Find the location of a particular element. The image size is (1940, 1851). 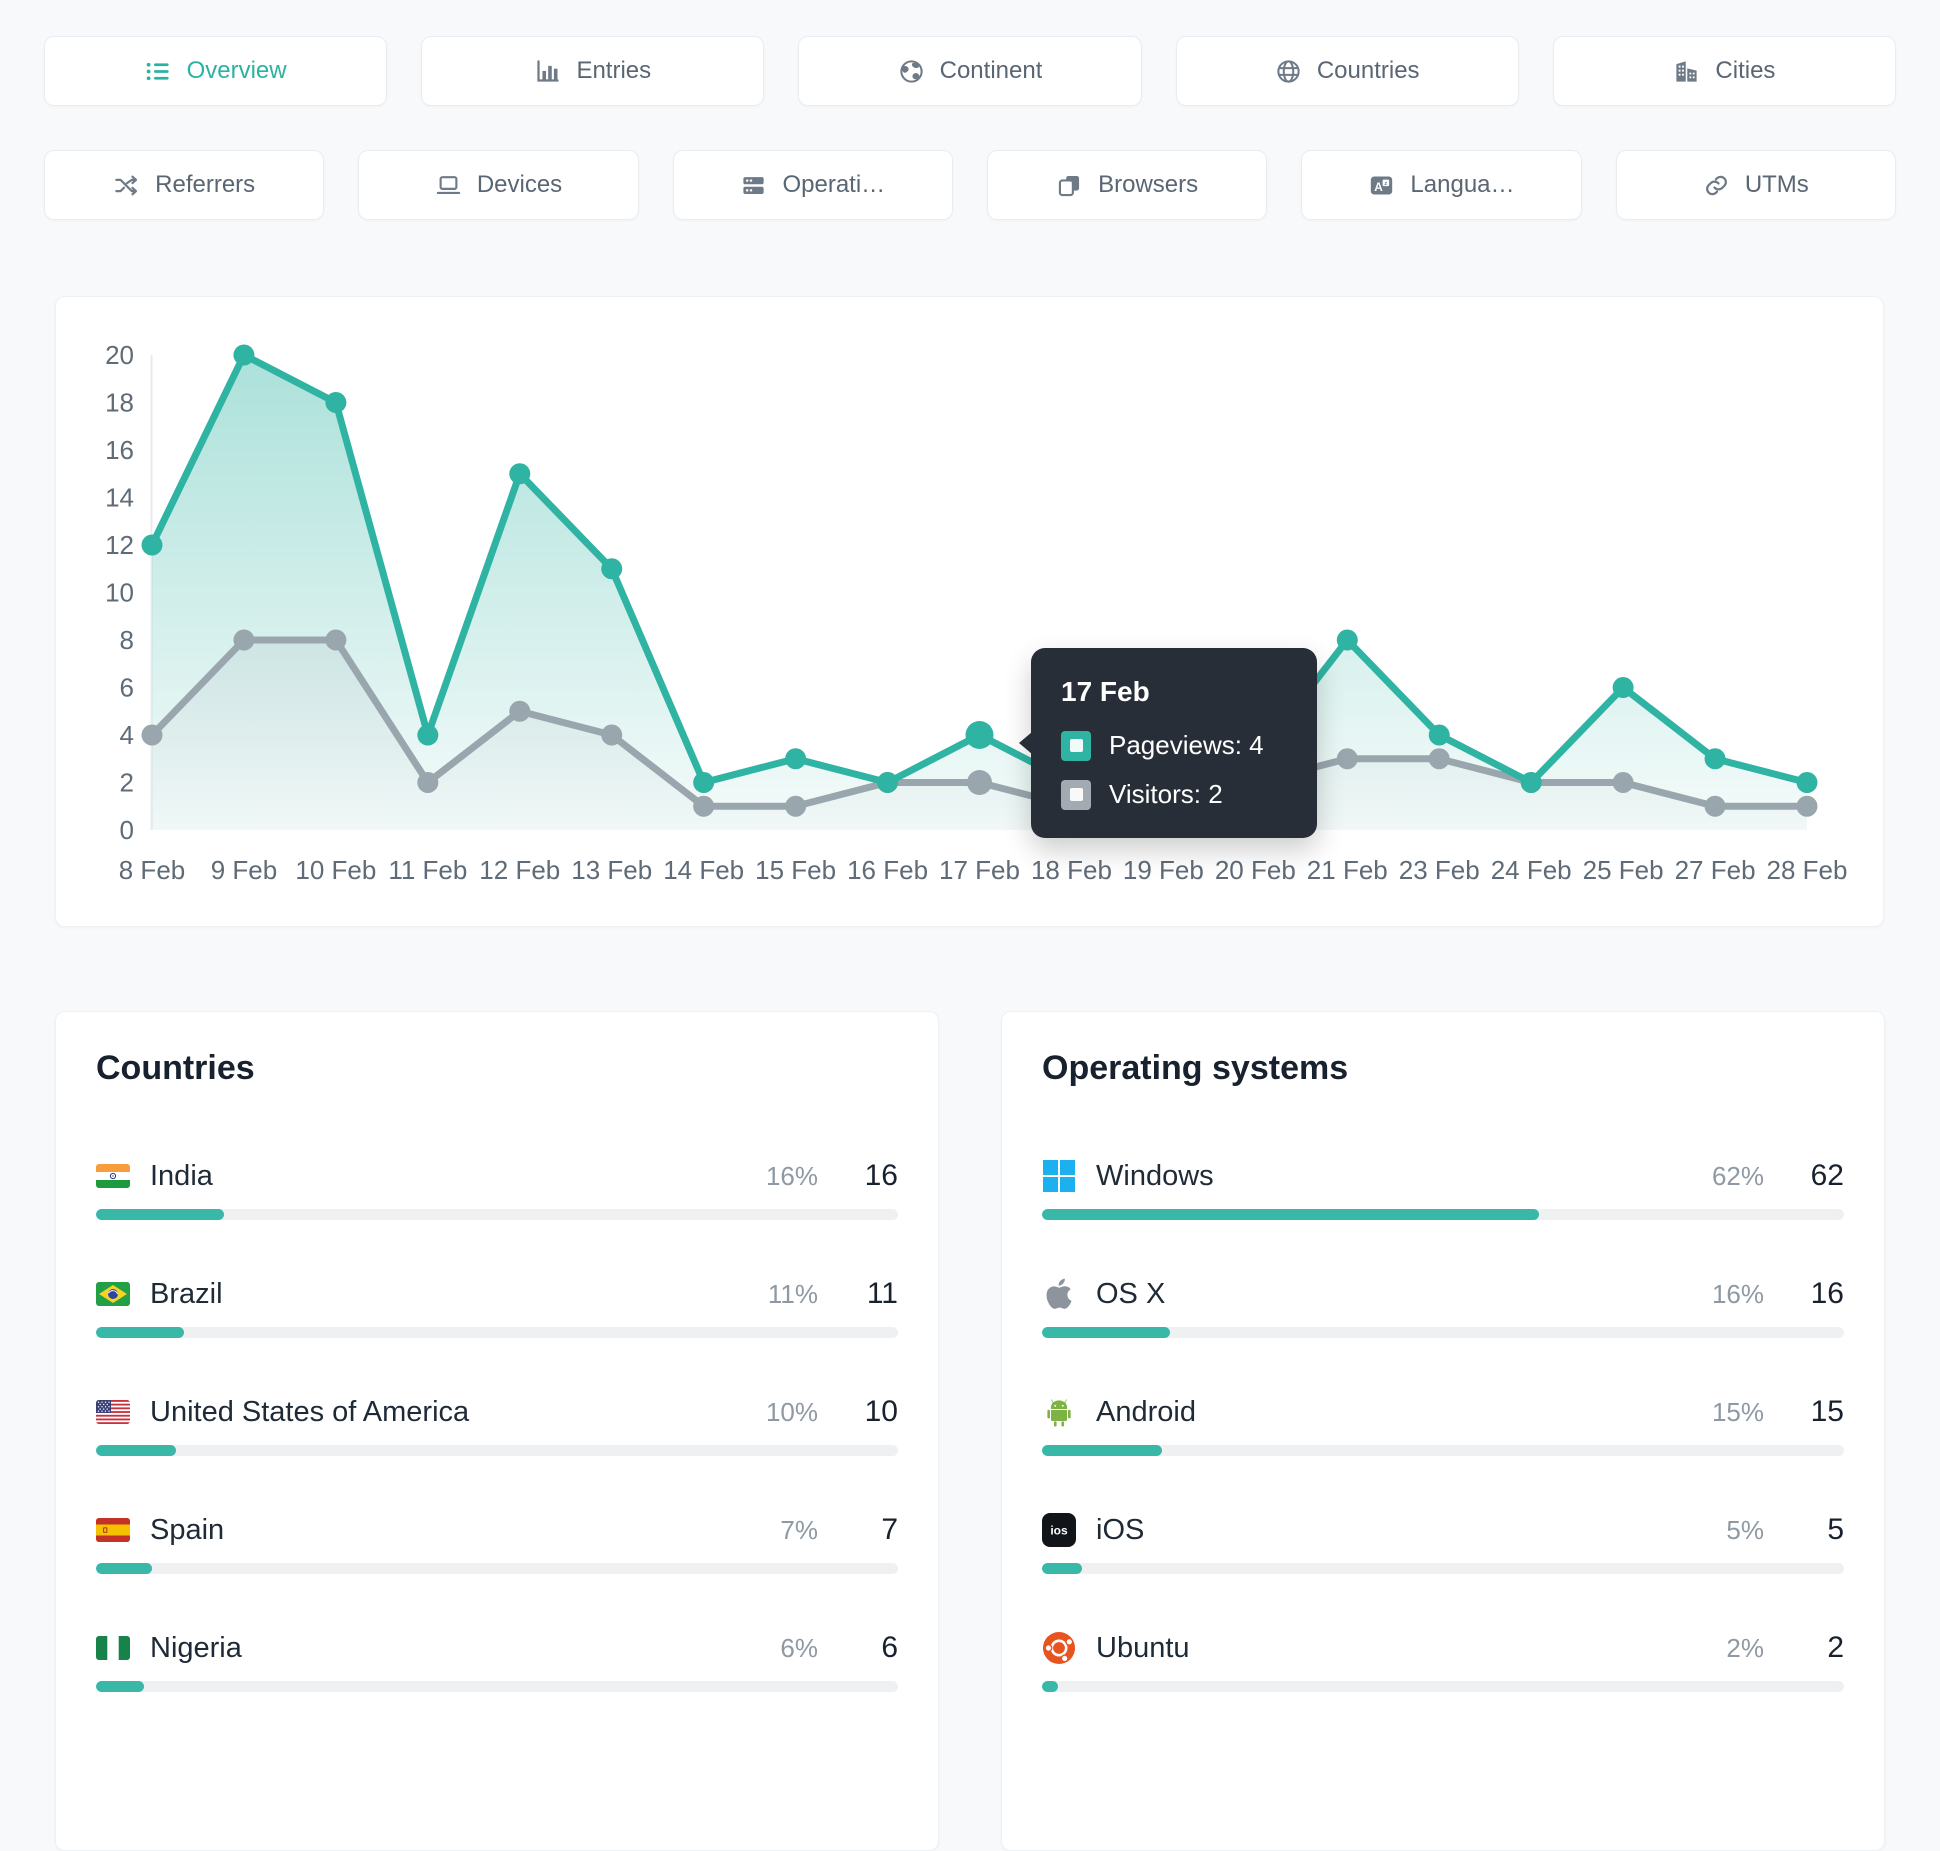

x-axis-tick: 16 Feb is located at coordinates (887, 870).